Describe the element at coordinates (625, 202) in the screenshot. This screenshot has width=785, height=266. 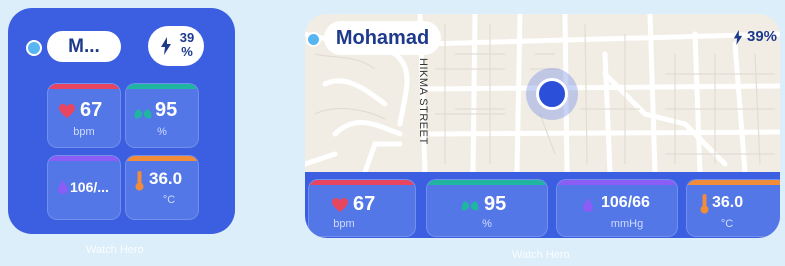
I see `blood-pressure-value: 106/66` at that location.